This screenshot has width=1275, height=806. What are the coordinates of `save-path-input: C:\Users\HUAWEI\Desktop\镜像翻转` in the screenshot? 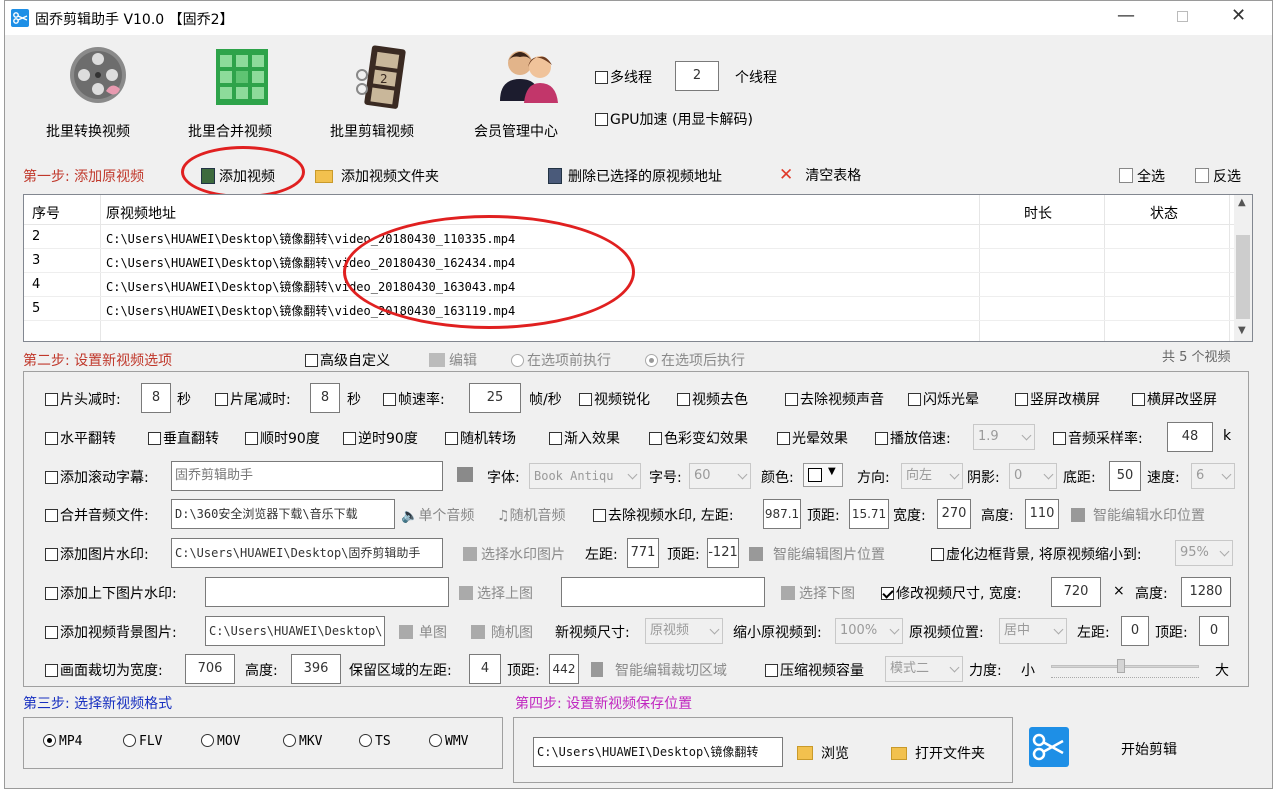 It's located at (658, 752).